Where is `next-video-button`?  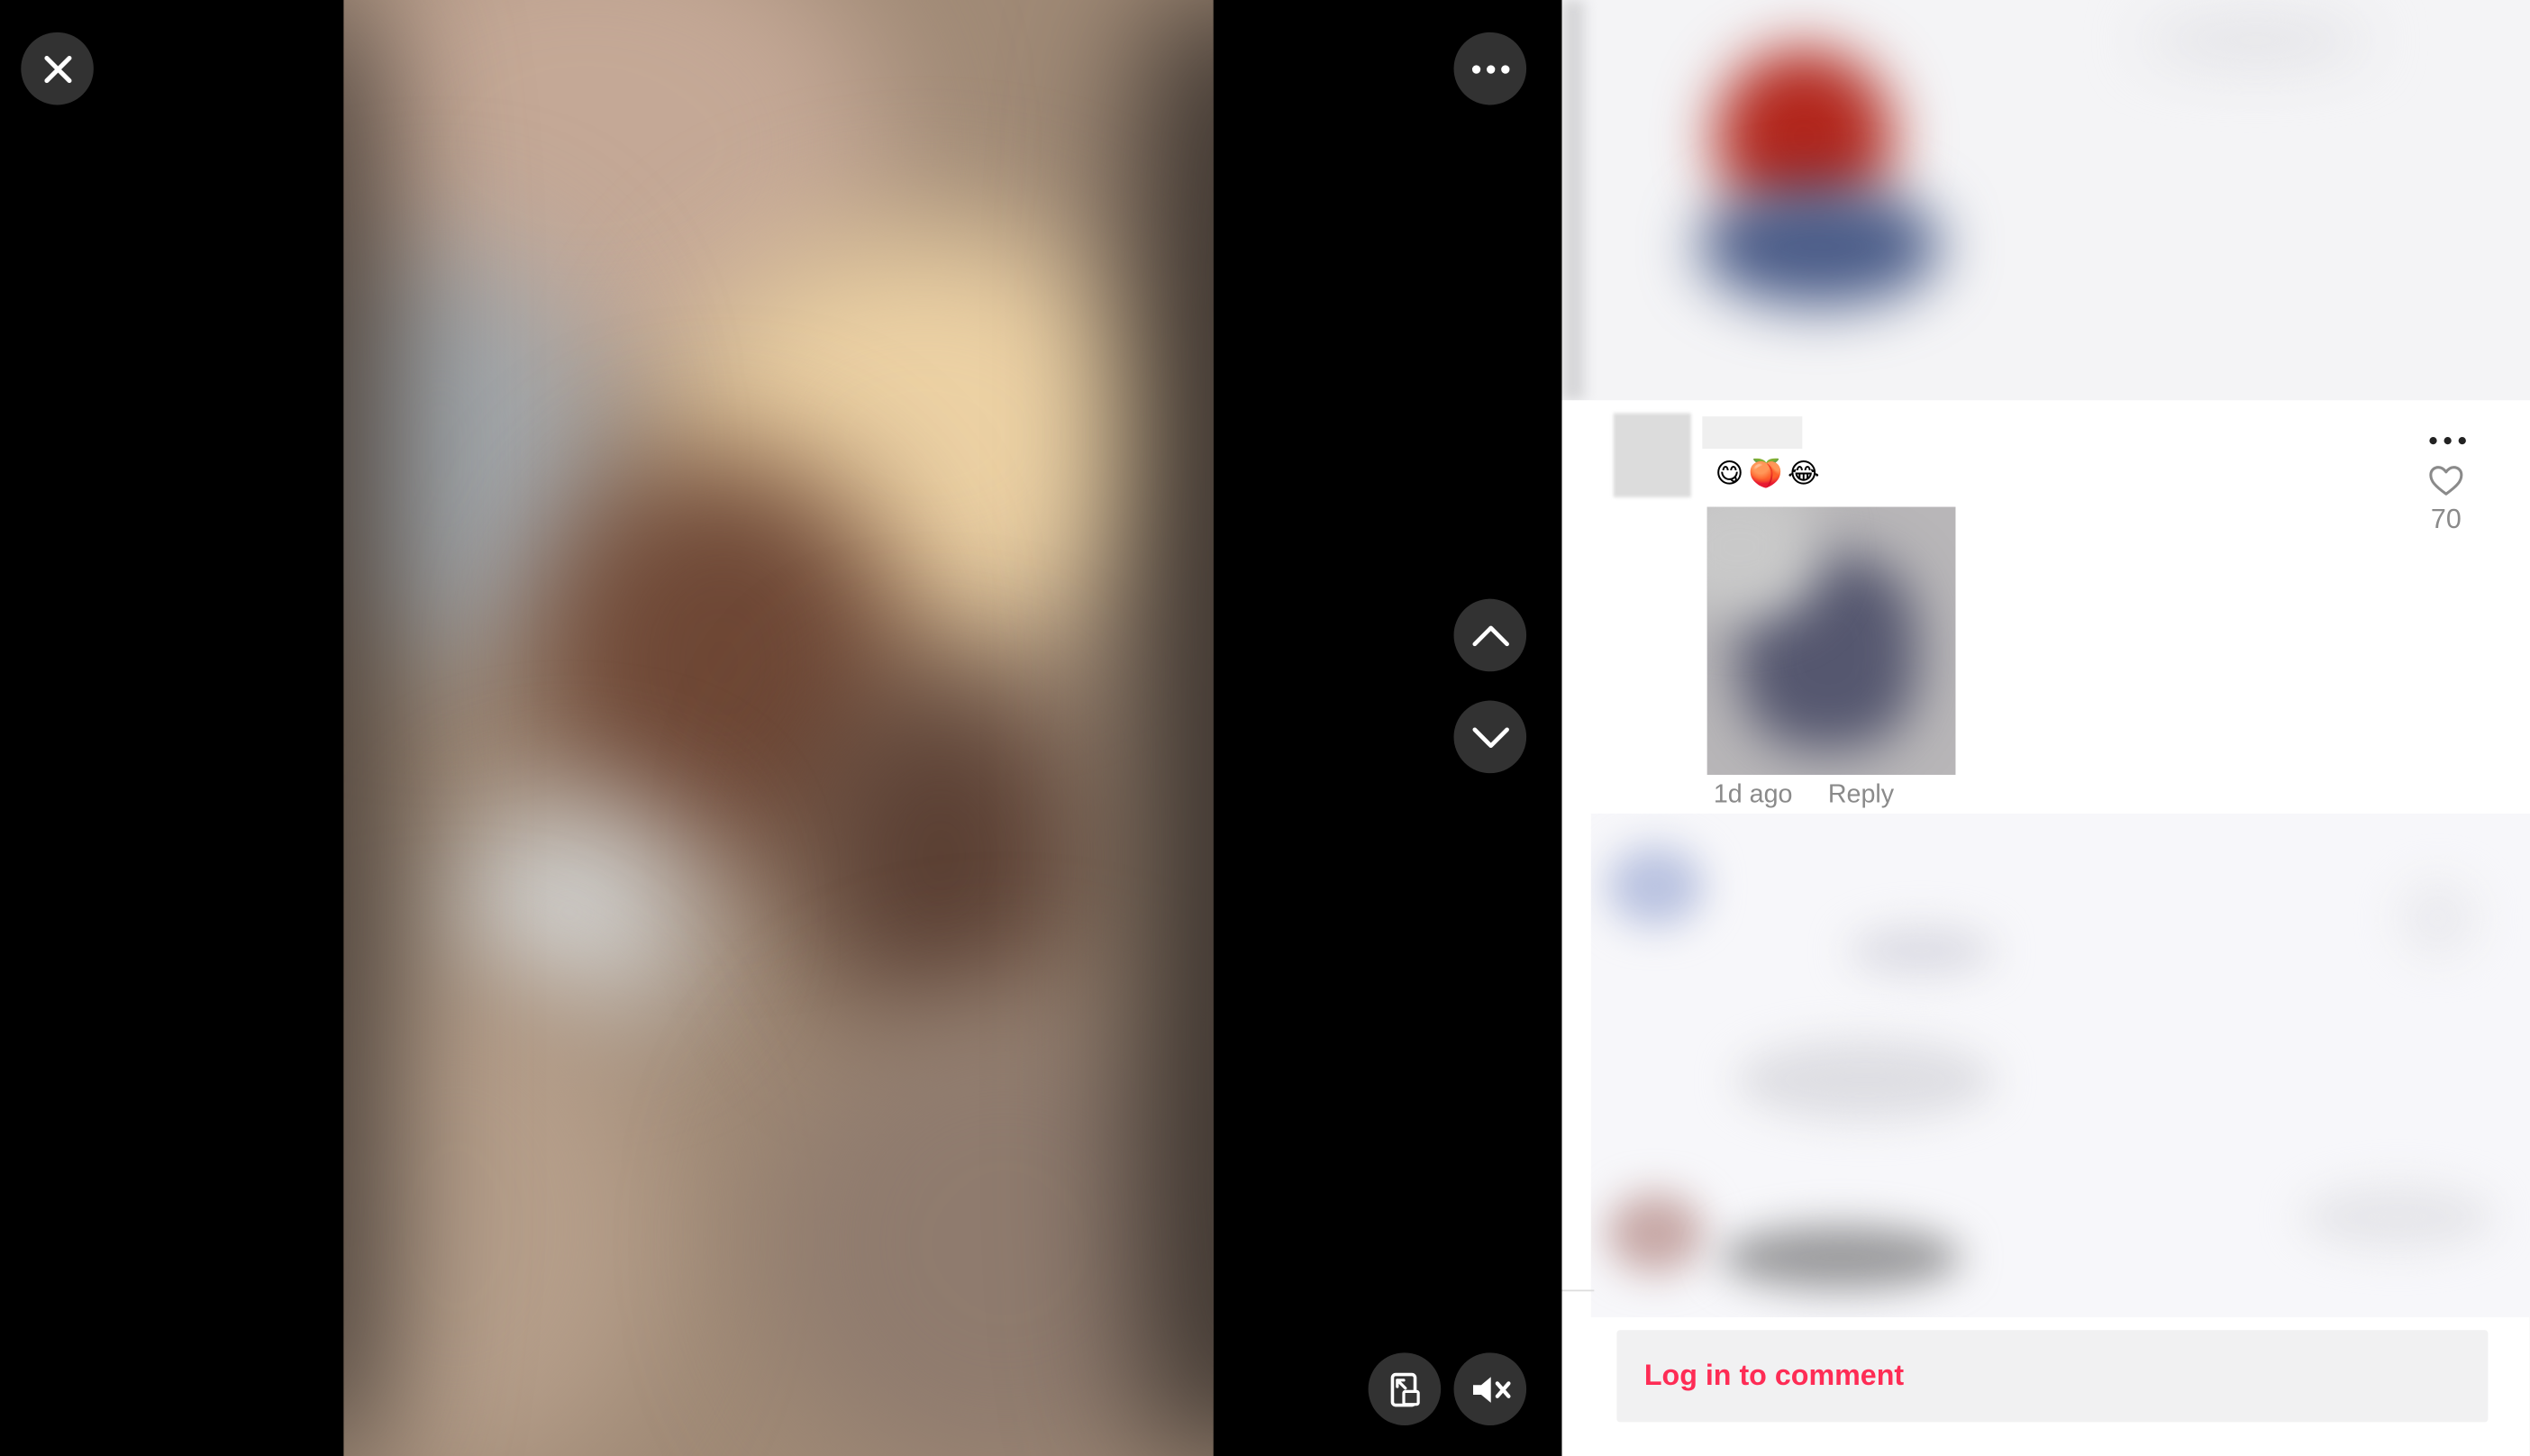
next-video-button is located at coordinates (1490, 737).